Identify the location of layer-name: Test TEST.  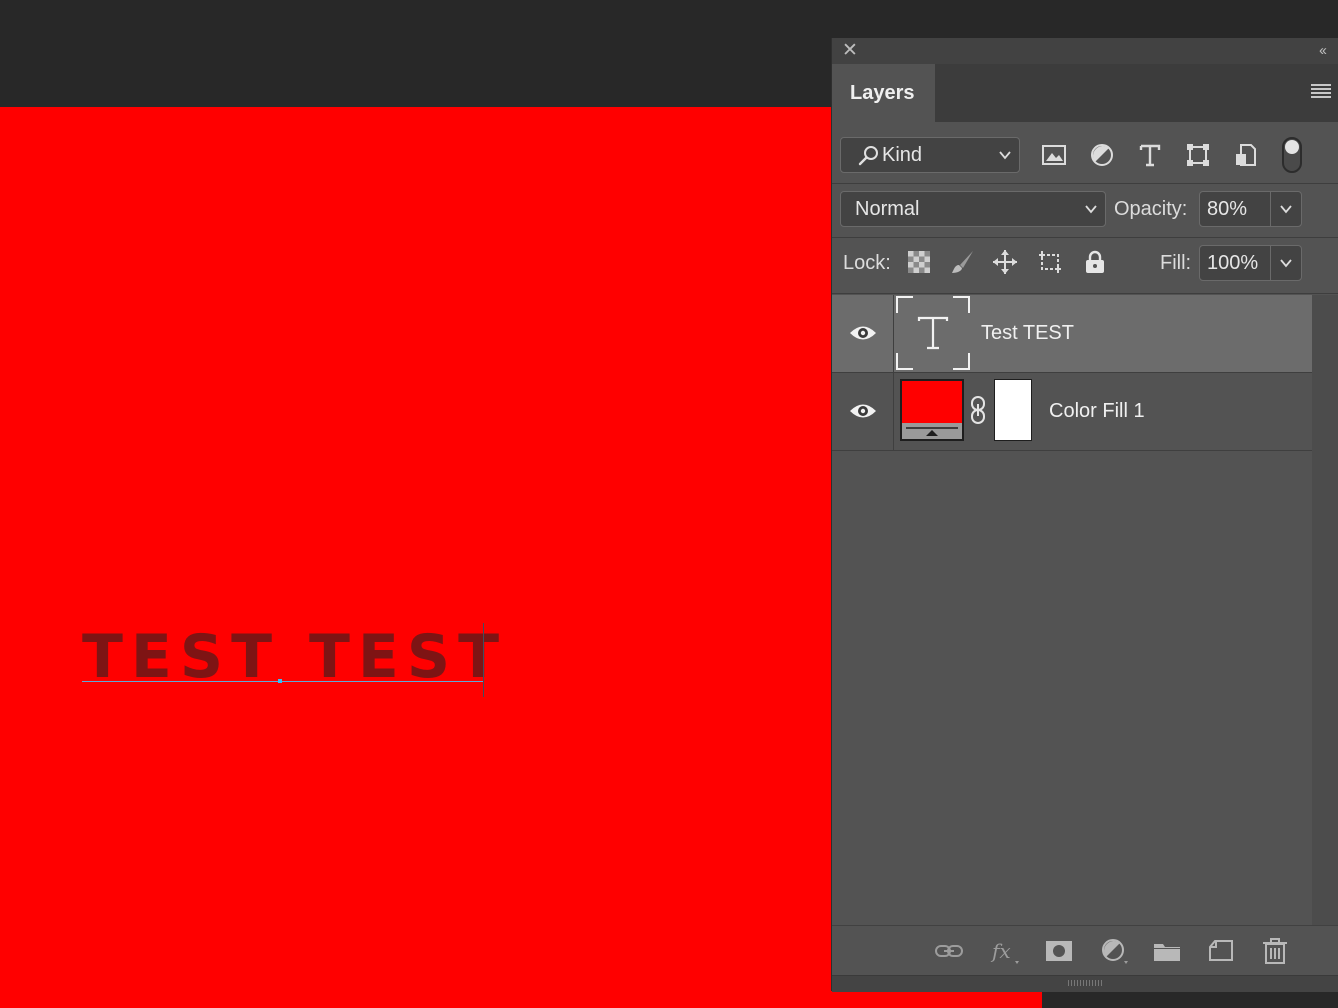
(1027, 333).